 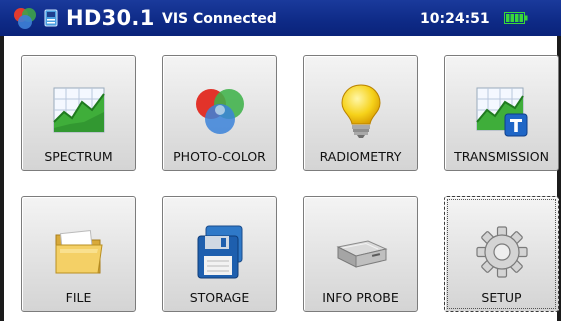 I want to click on spectrum-label: SPECTRUM, so click(x=78, y=156).